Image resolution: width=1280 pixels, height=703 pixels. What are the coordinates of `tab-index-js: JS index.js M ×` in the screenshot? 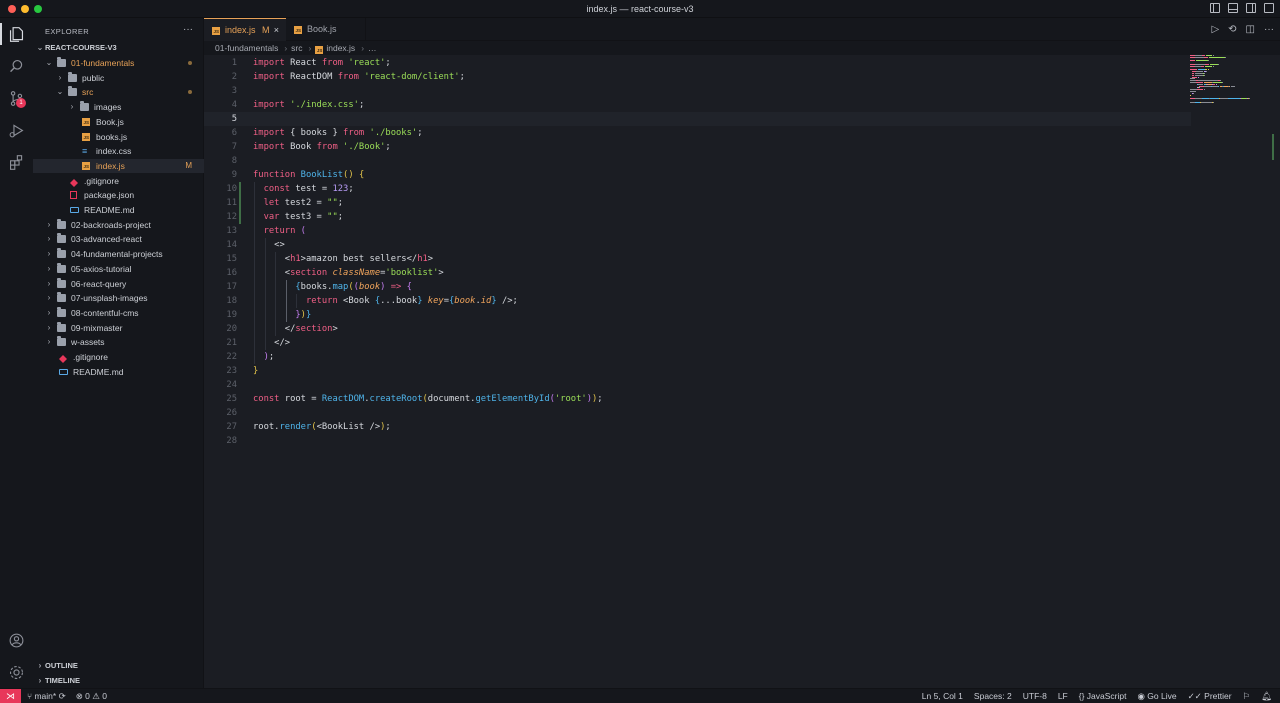 It's located at (245, 29).